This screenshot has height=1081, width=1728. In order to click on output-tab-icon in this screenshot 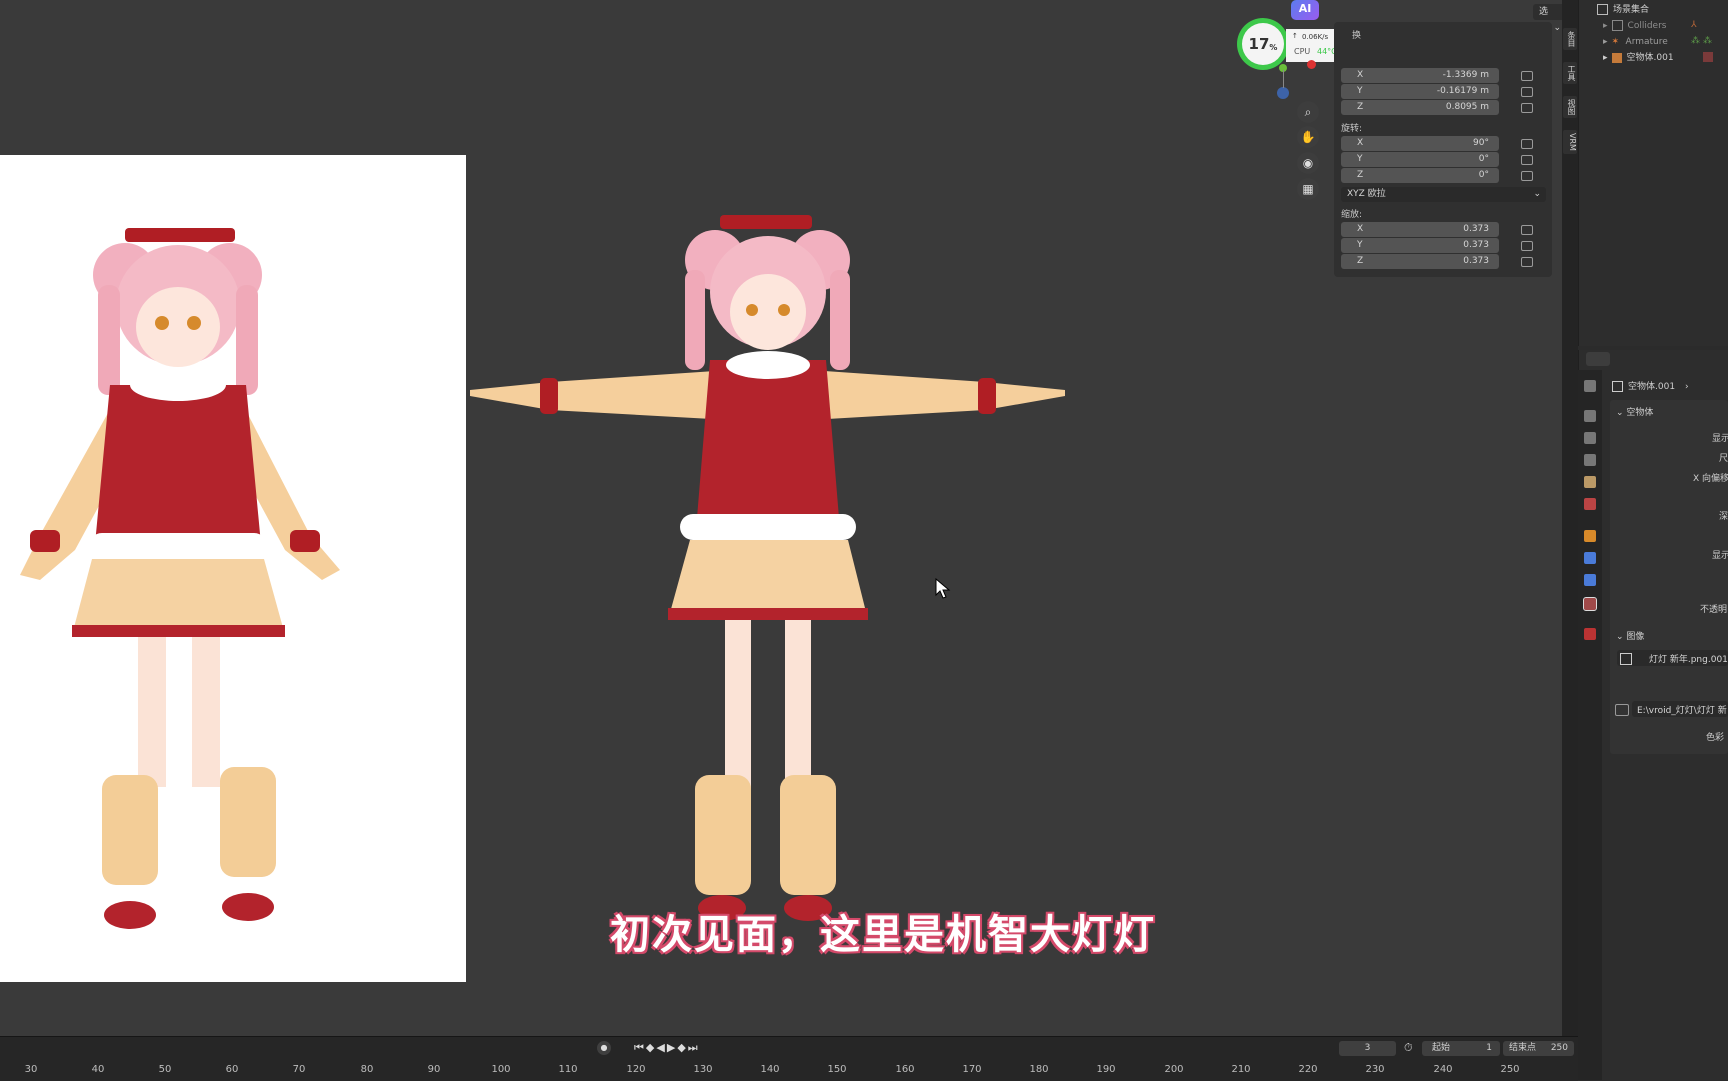, I will do `click(1590, 438)`.